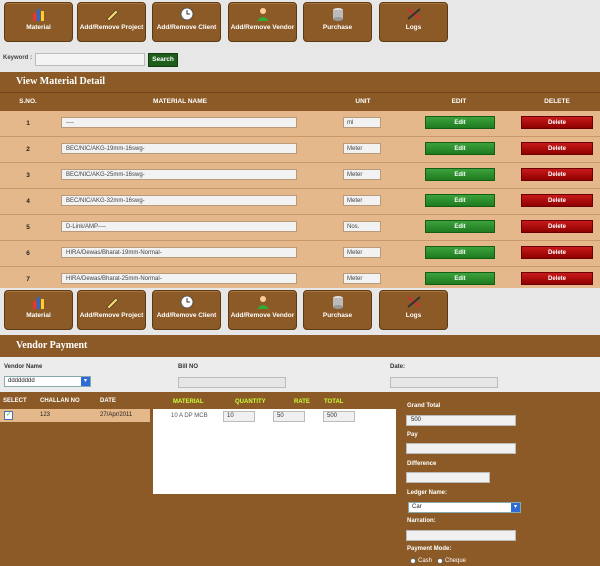  Describe the element at coordinates (47, 381) in the screenshot. I see `vendor-name-select: dddddddd ▾` at that location.